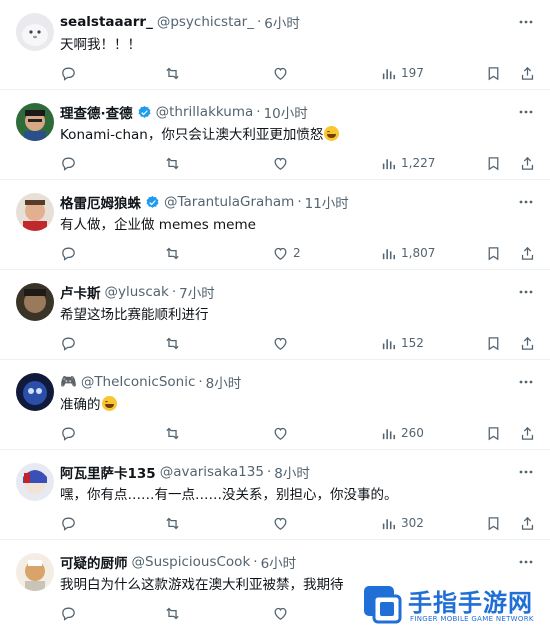  What do you see at coordinates (470, 603) in the screenshot?
I see `watermark-title: 手指手游网` at bounding box center [470, 603].